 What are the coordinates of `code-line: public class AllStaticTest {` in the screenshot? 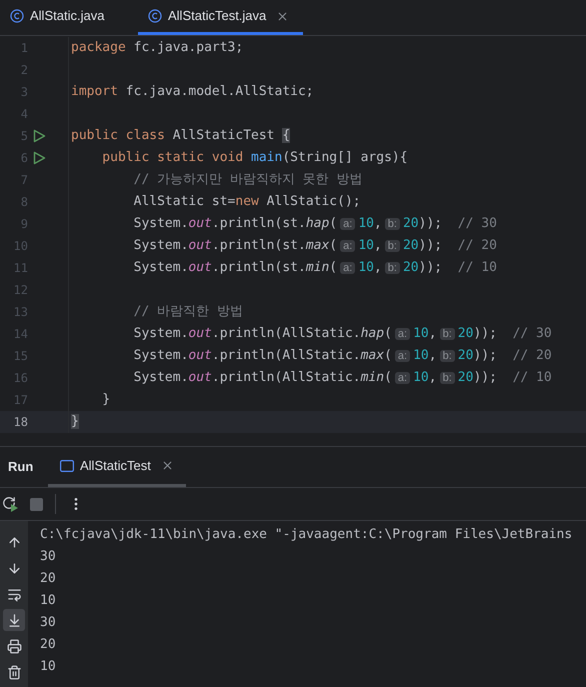 It's located at (180, 136).